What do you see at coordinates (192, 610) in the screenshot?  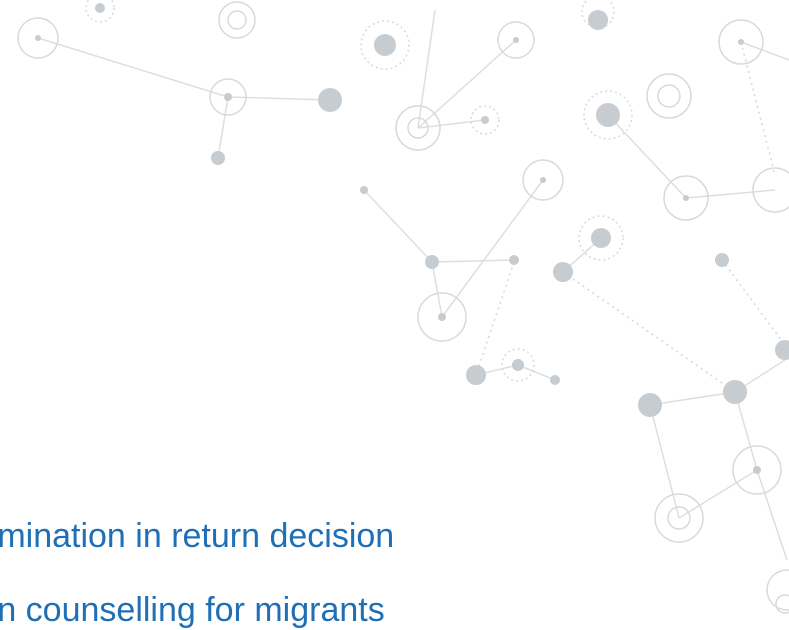 I see `bullet-text-return-counselling: rn counselling for migrants` at bounding box center [192, 610].